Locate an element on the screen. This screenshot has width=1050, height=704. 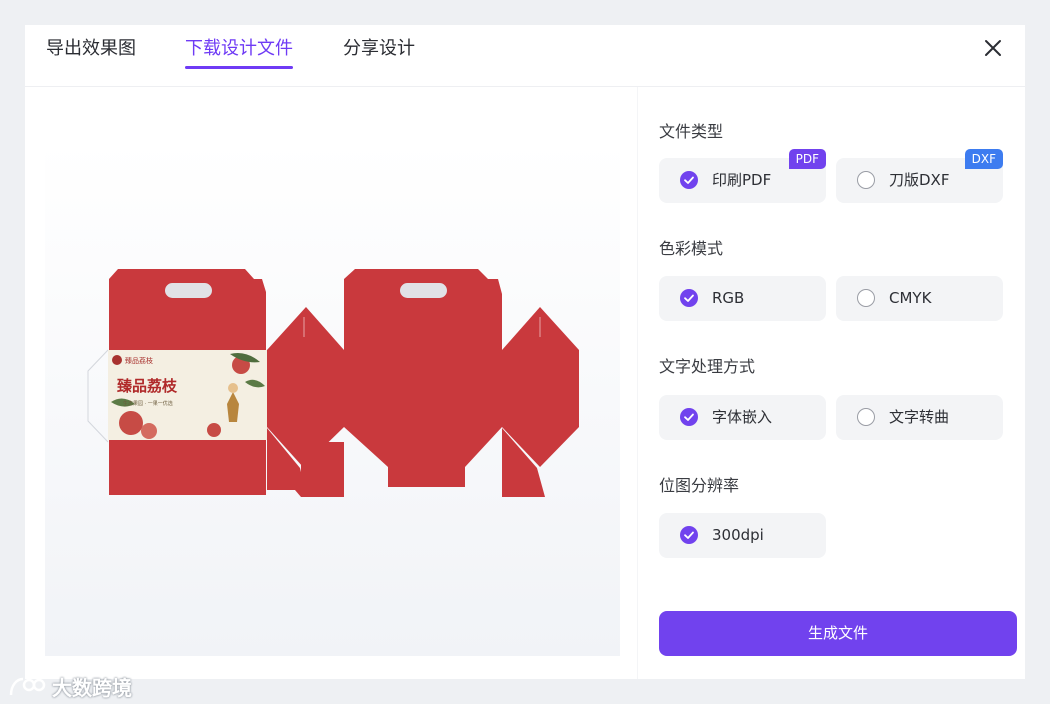
watermark: 大数跨境 is located at coordinates (70, 686).